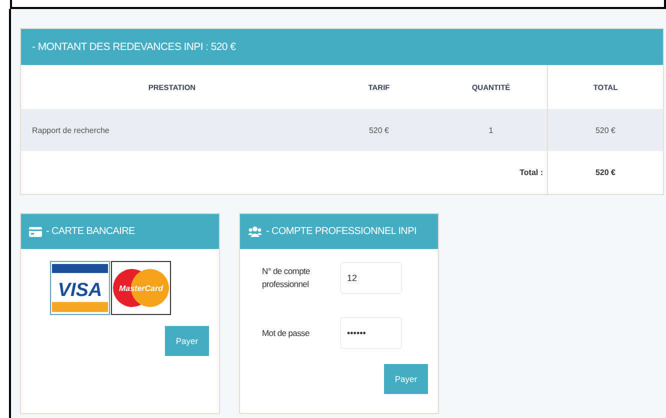  Describe the element at coordinates (35, 231) in the screenshot. I see `credit-card-icon` at that location.